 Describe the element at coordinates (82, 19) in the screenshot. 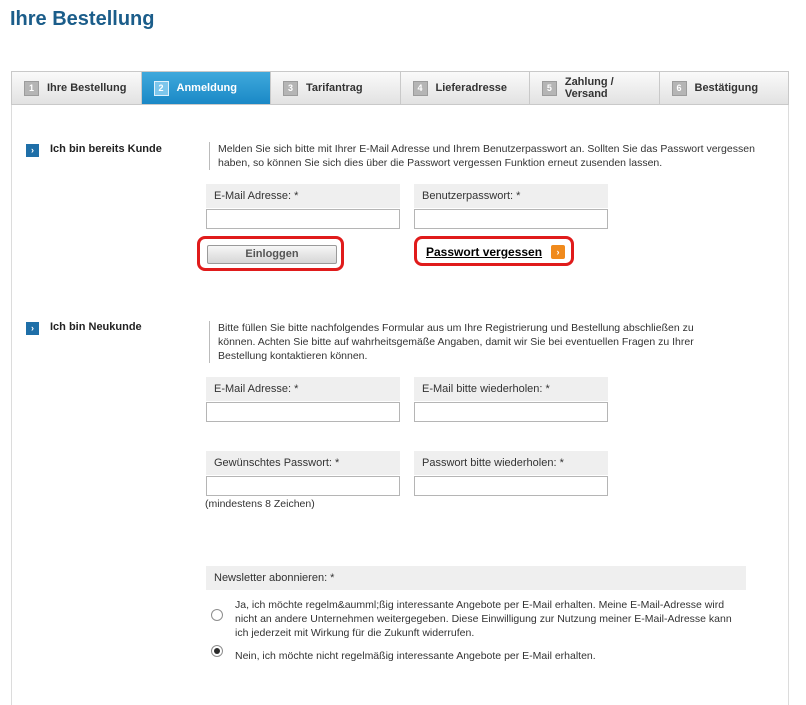

I see `page-title: Ihre Bestellung` at that location.